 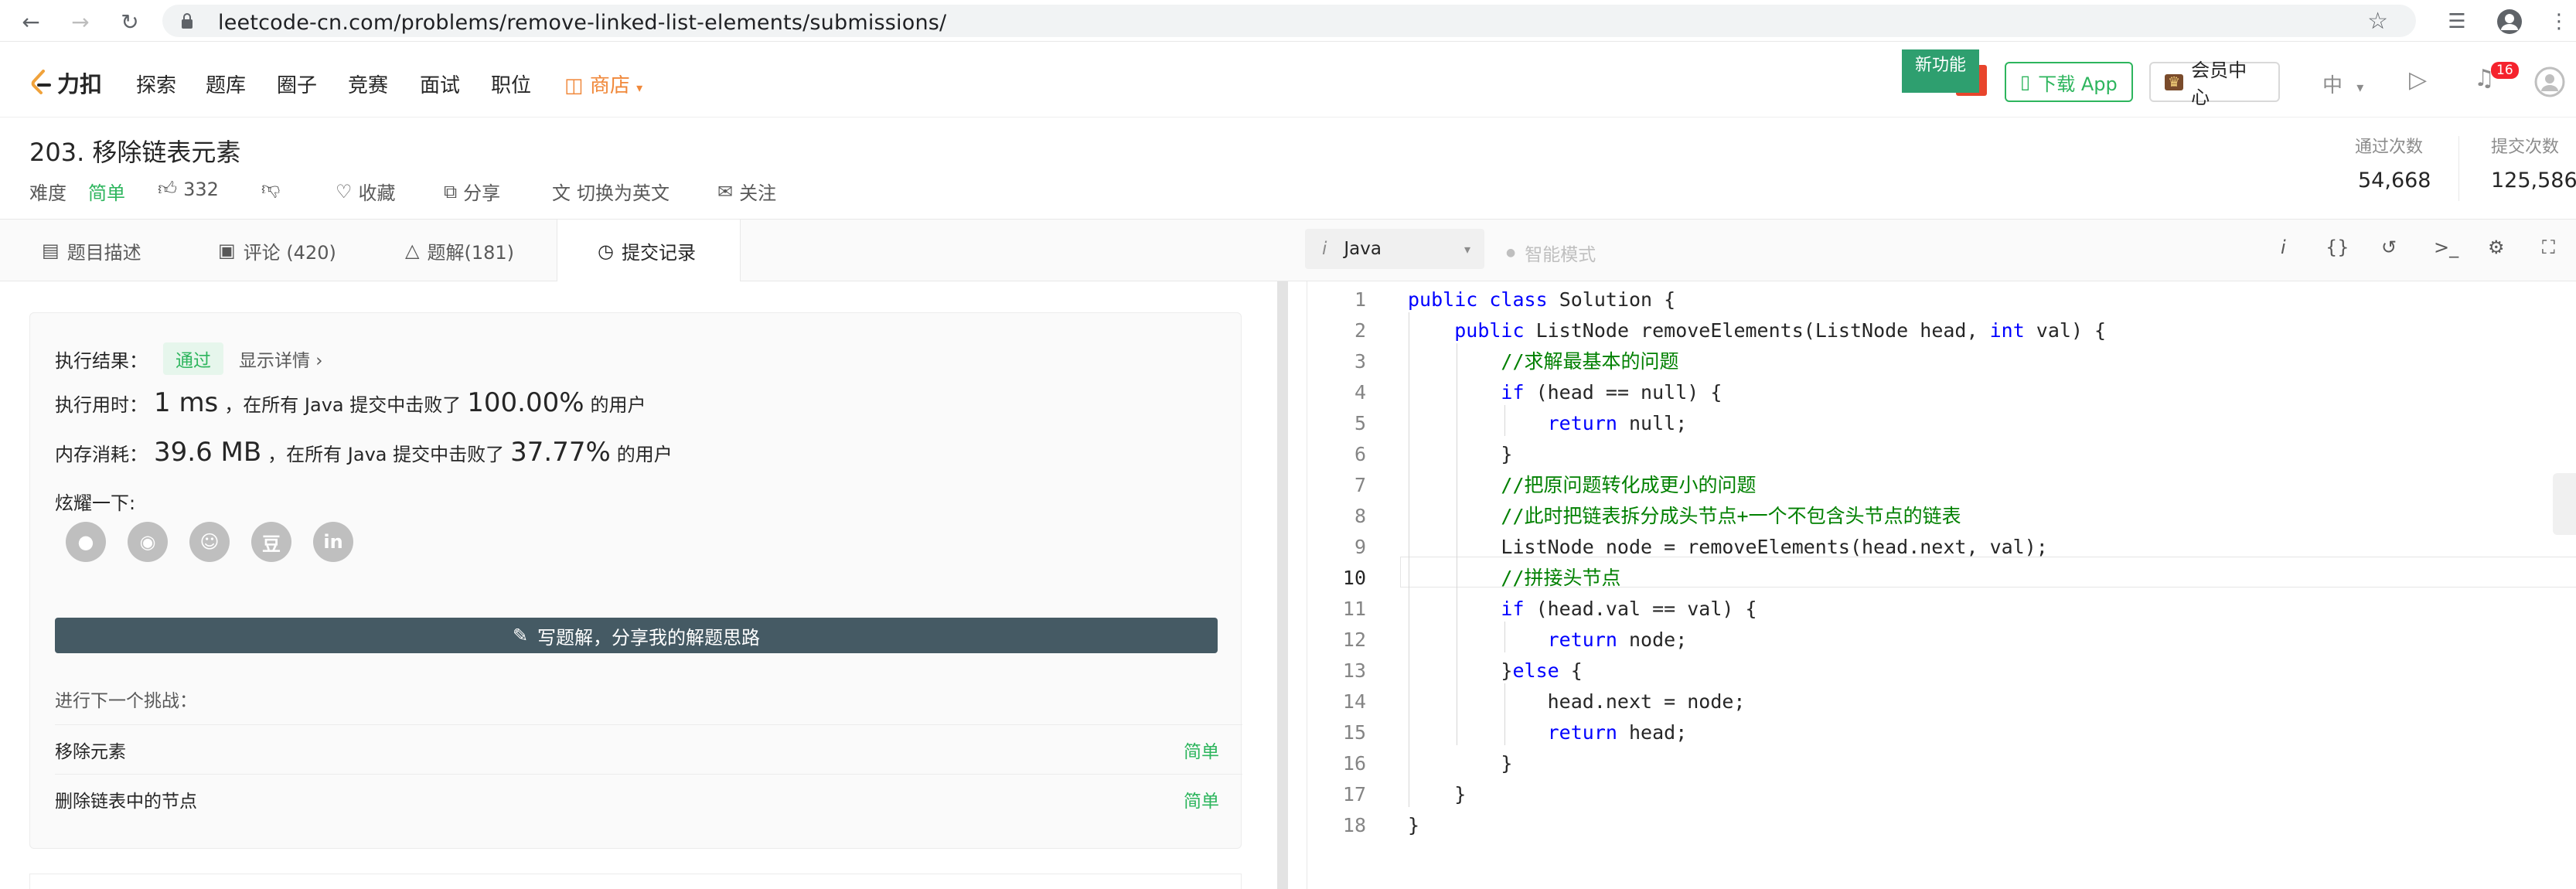 I want to click on difficulty-value: 简单, so click(x=106, y=193).